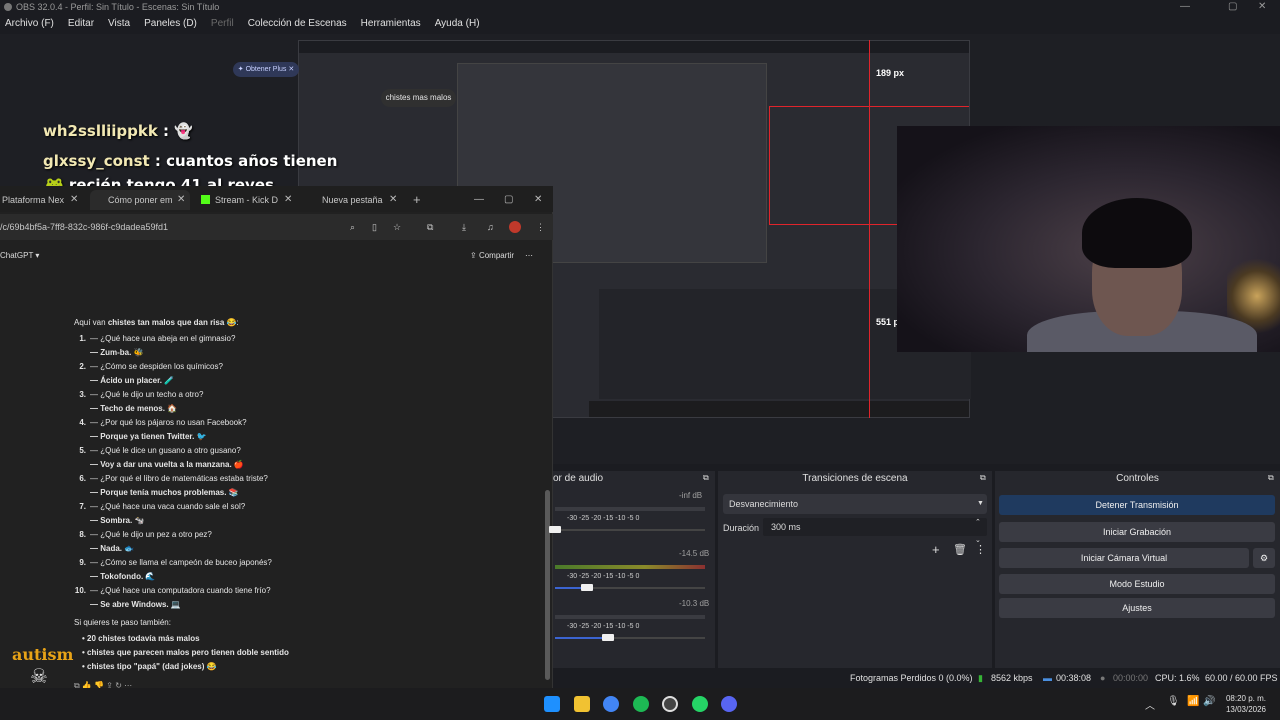 The width and height of the screenshot is (1280, 720). Describe the element at coordinates (417, 200) in the screenshot. I see `new-tab-icon: +` at that location.